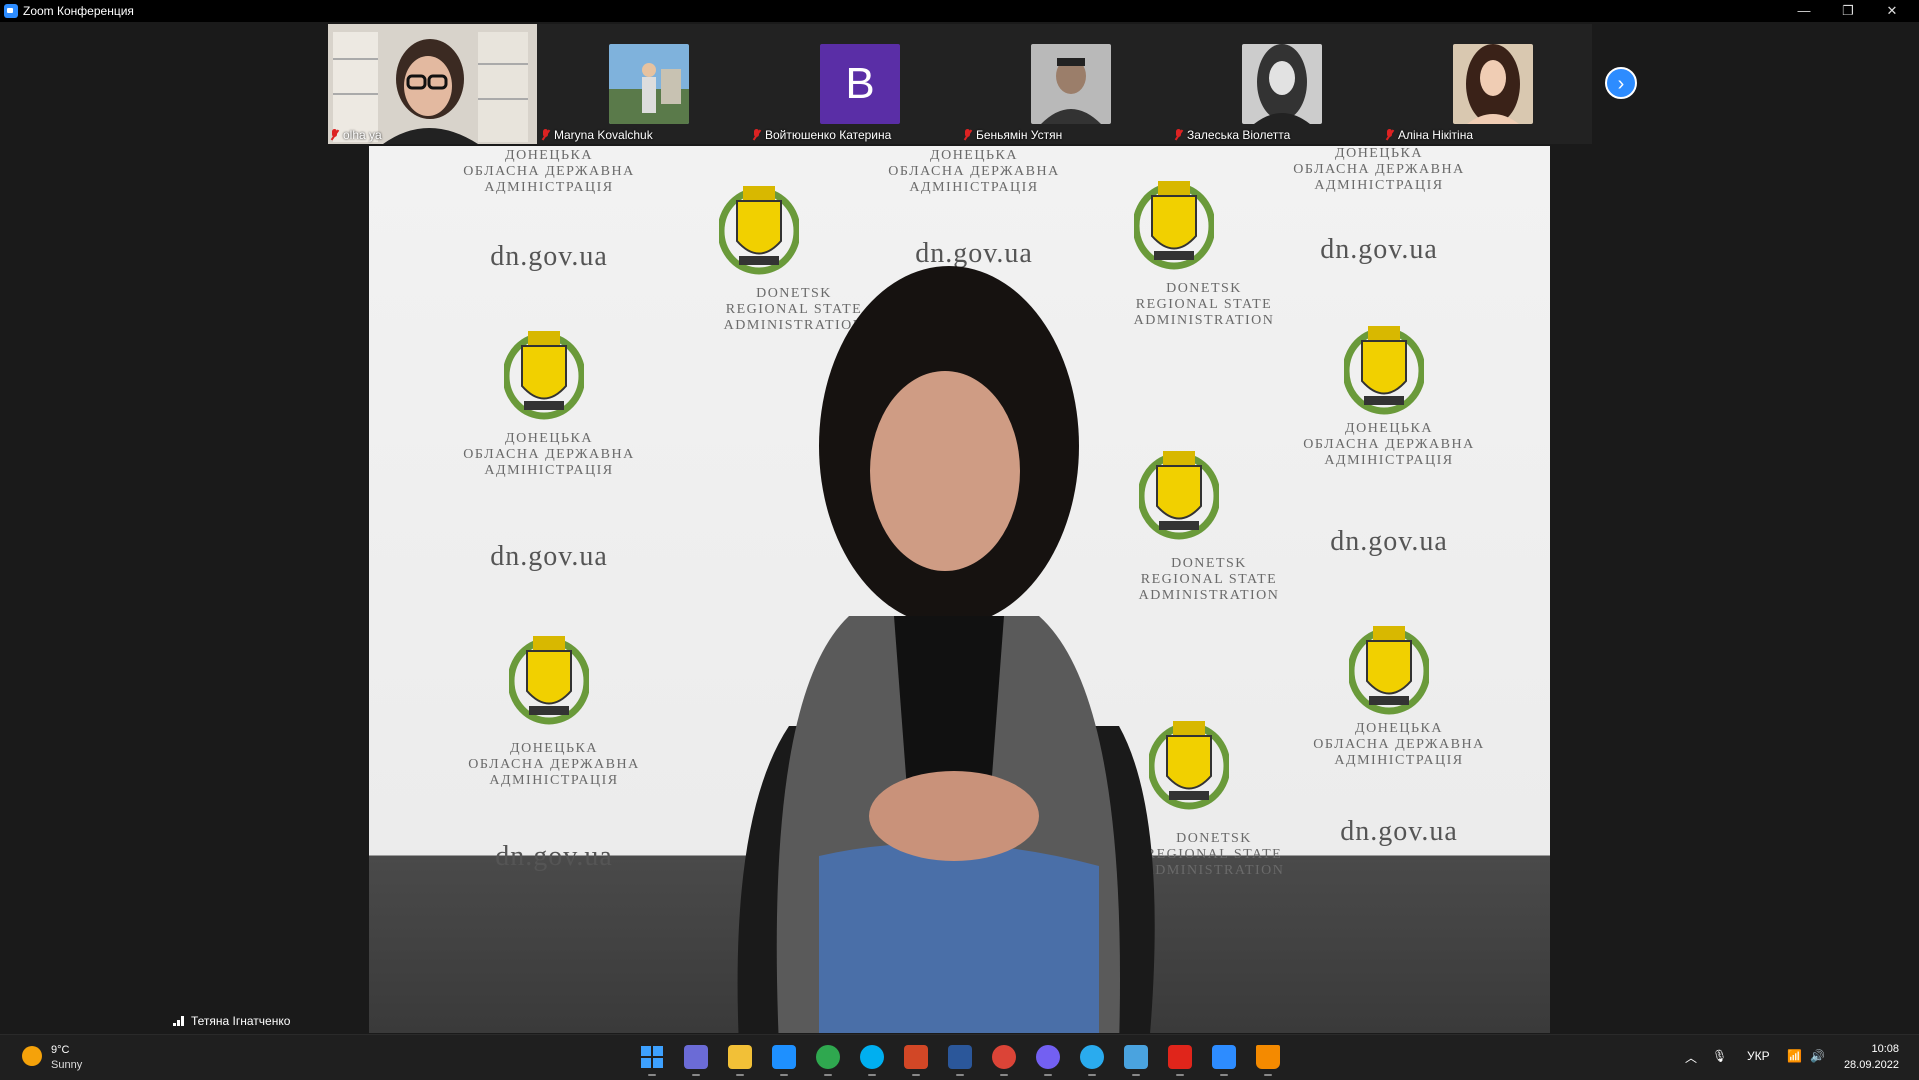 This screenshot has width=1919, height=1080. I want to click on clock-date: 28.09.2022, so click(1871, 1065).